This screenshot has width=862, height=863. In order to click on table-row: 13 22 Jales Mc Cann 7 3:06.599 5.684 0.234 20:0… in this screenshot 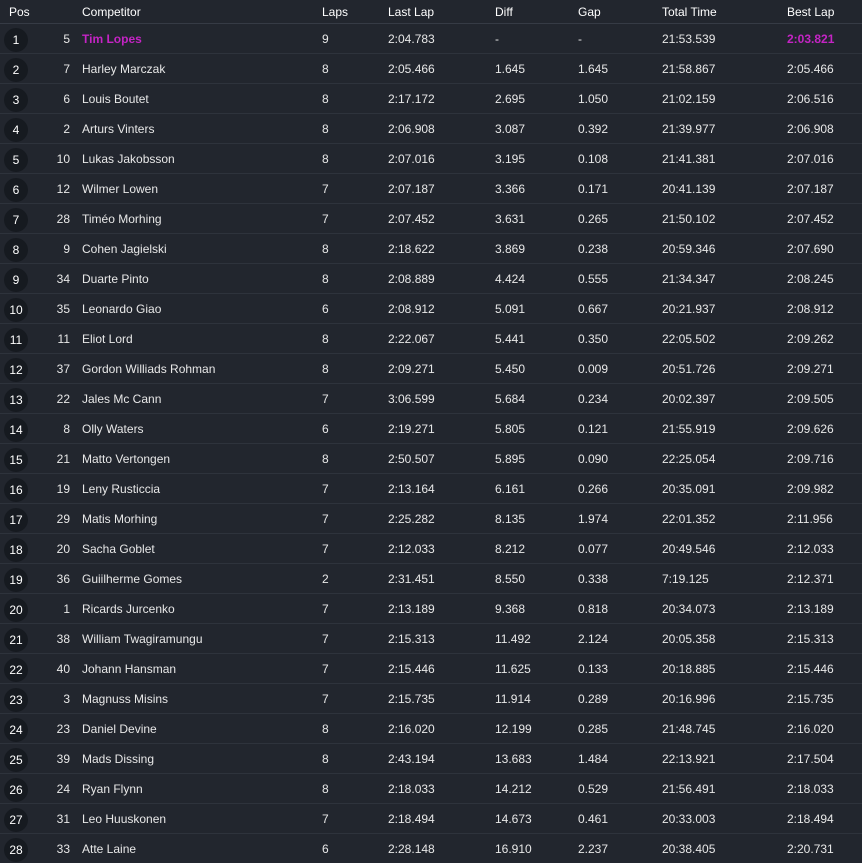, I will do `click(431, 398)`.